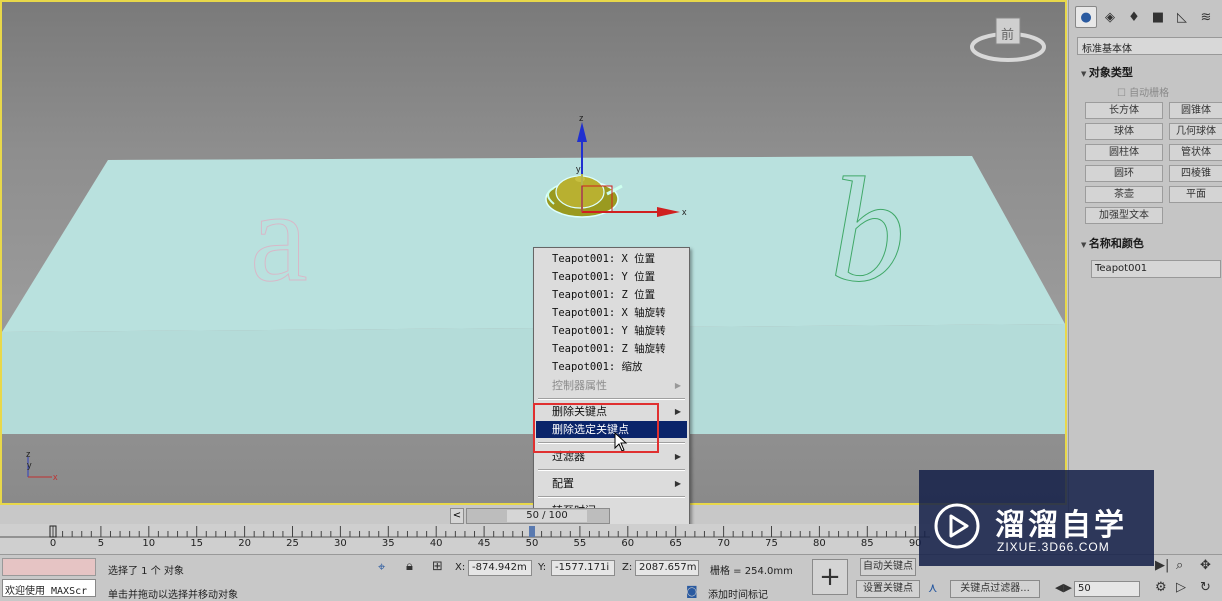  I want to click on object-name-field: Teapot001, so click(1156, 269).